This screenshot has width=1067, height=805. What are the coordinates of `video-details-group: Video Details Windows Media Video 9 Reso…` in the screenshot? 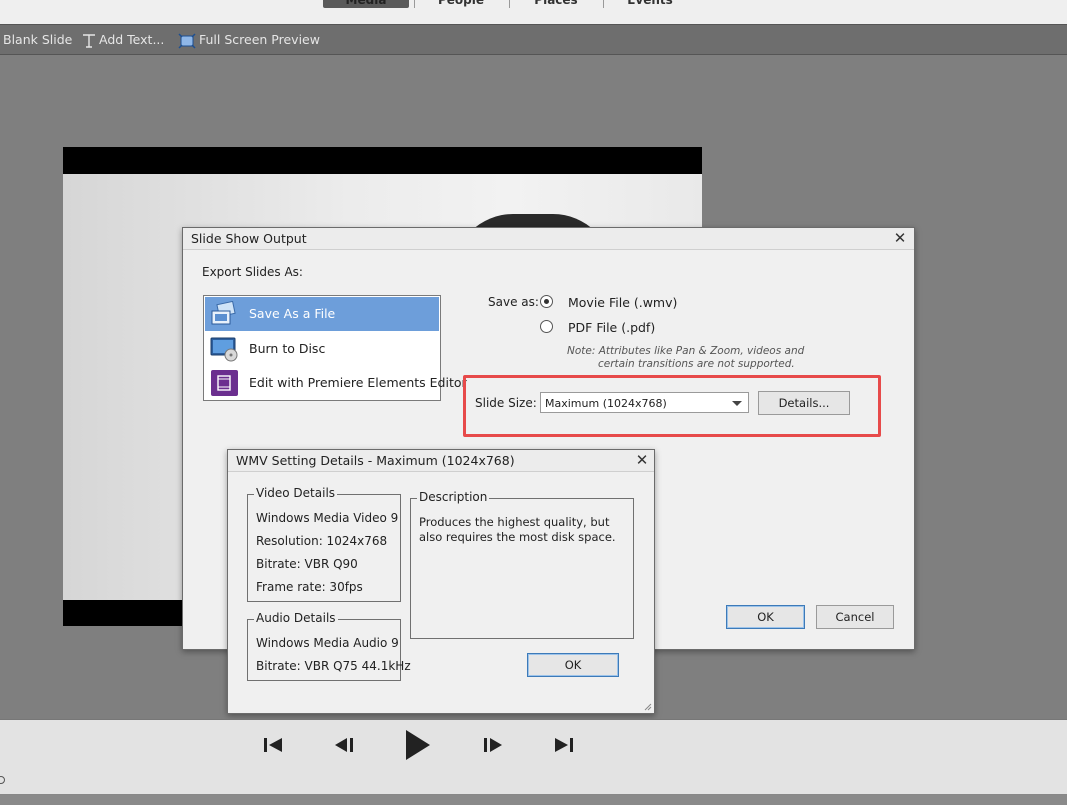 It's located at (324, 544).